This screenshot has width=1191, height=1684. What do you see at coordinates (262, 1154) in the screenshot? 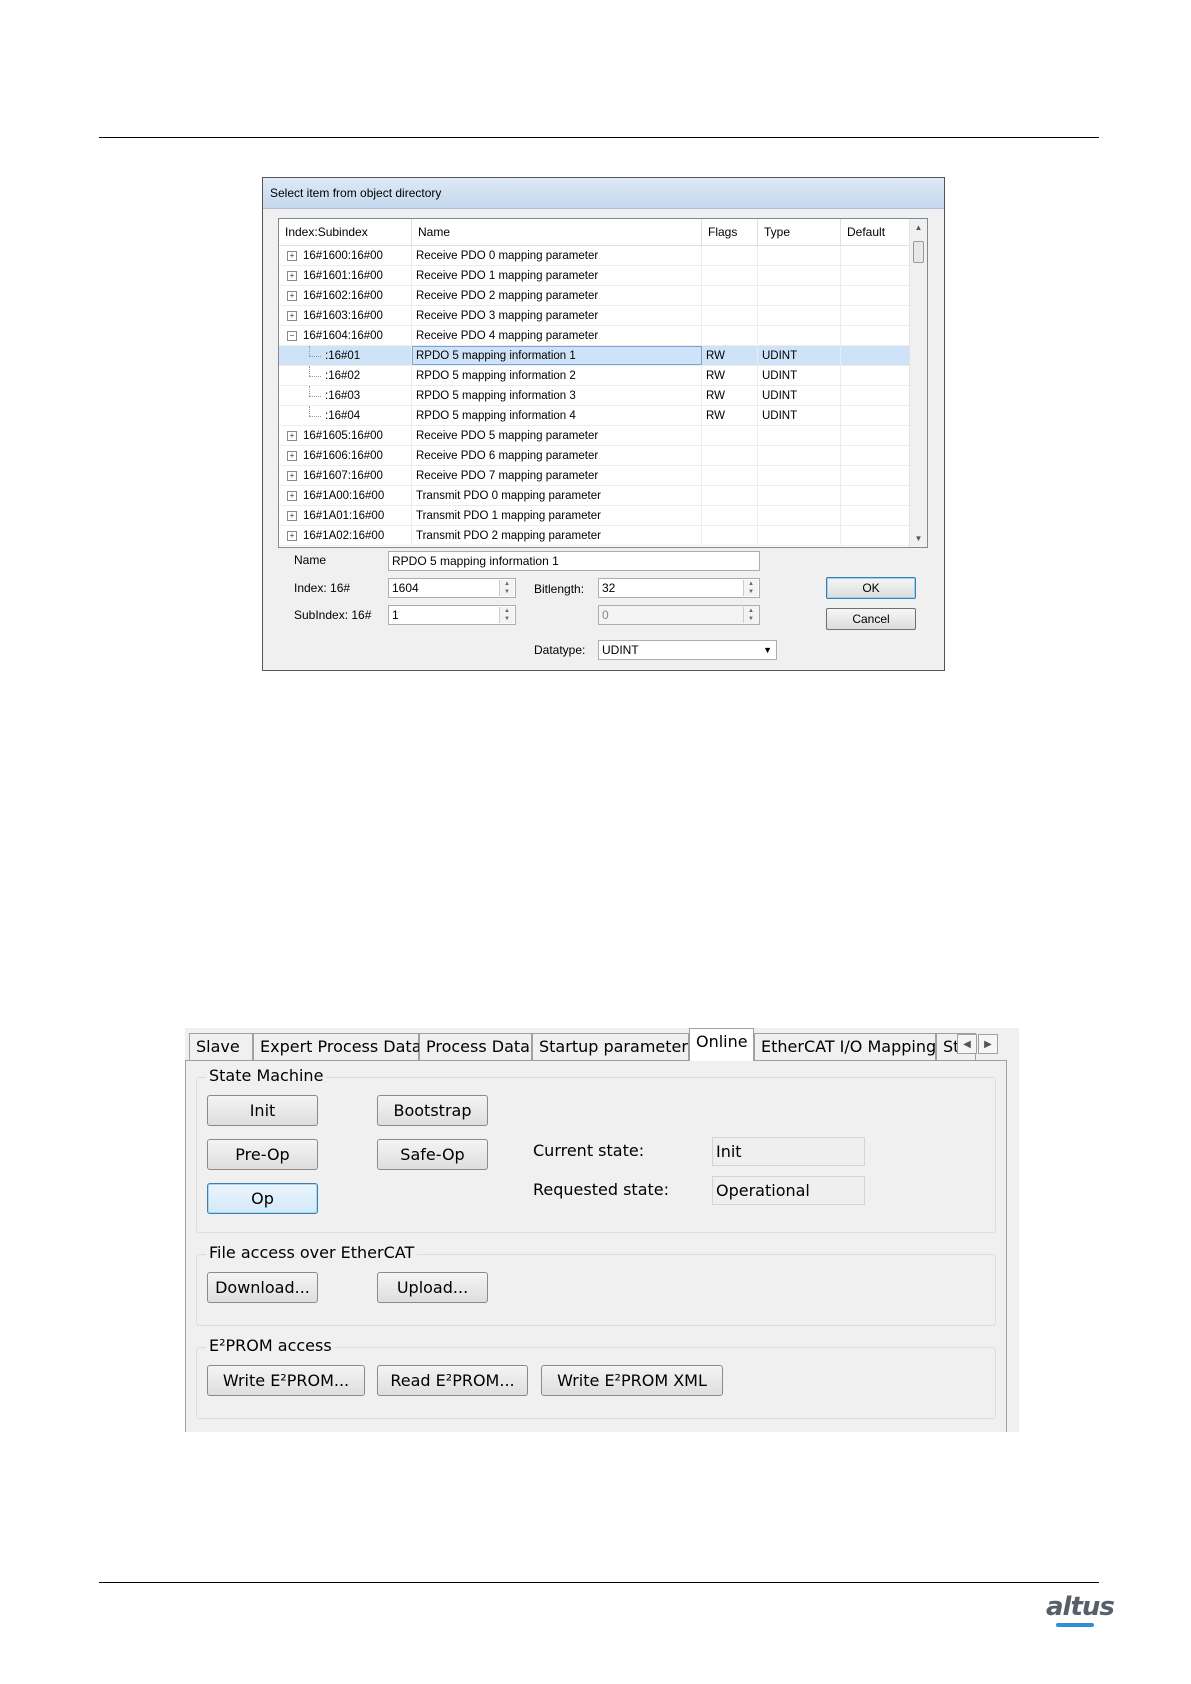
I see `pre-op-button: Pre-Op` at bounding box center [262, 1154].